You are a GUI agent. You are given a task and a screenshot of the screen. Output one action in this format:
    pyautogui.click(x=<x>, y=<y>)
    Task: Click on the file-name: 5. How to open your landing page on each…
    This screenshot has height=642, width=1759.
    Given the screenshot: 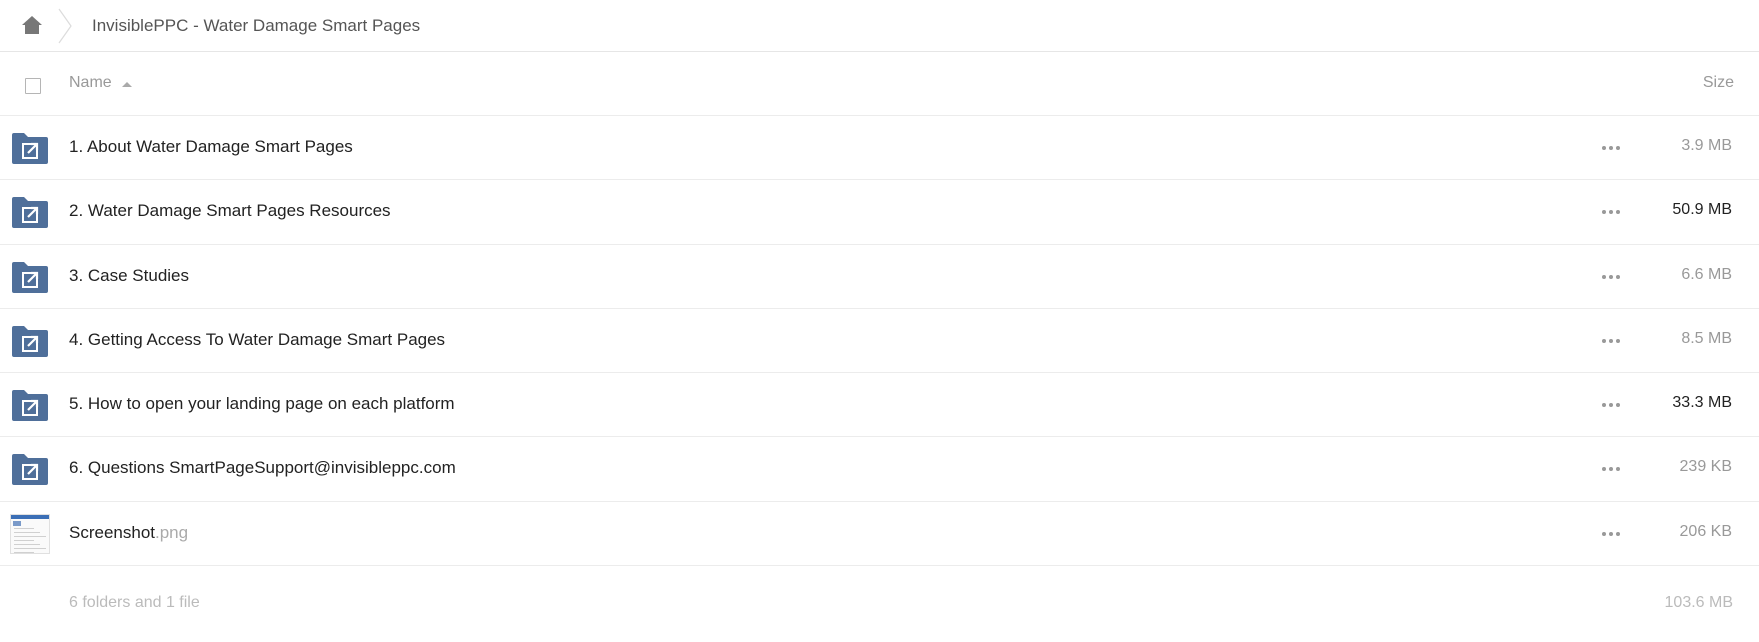 What is the action you would take?
    pyautogui.click(x=262, y=404)
    